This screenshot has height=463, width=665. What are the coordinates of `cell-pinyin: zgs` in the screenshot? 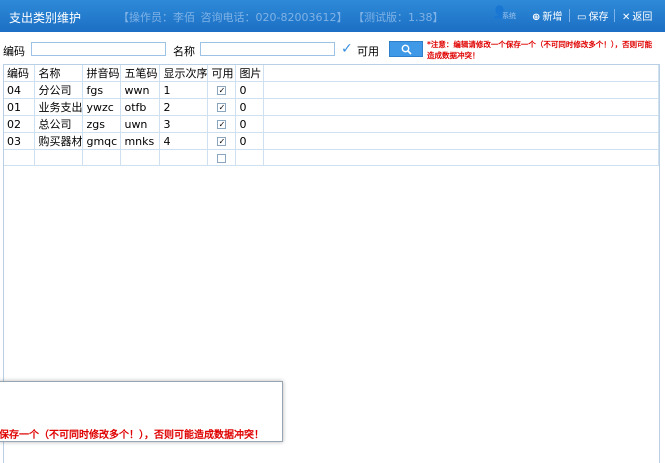 It's located at (102, 124).